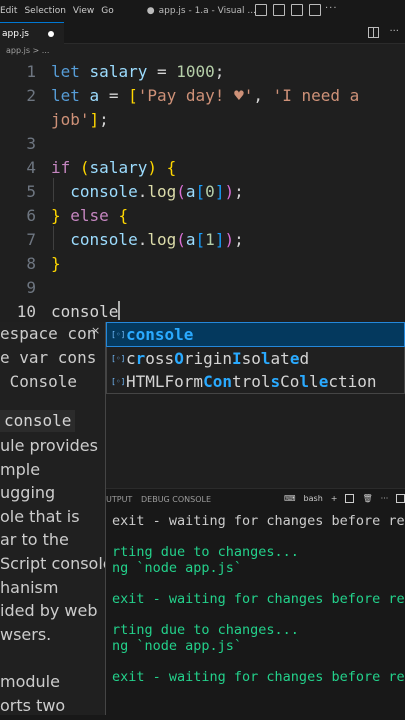 The height and width of the screenshot is (720, 405). What do you see at coordinates (162, 191) in the screenshot?
I see `code-token: log` at bounding box center [162, 191].